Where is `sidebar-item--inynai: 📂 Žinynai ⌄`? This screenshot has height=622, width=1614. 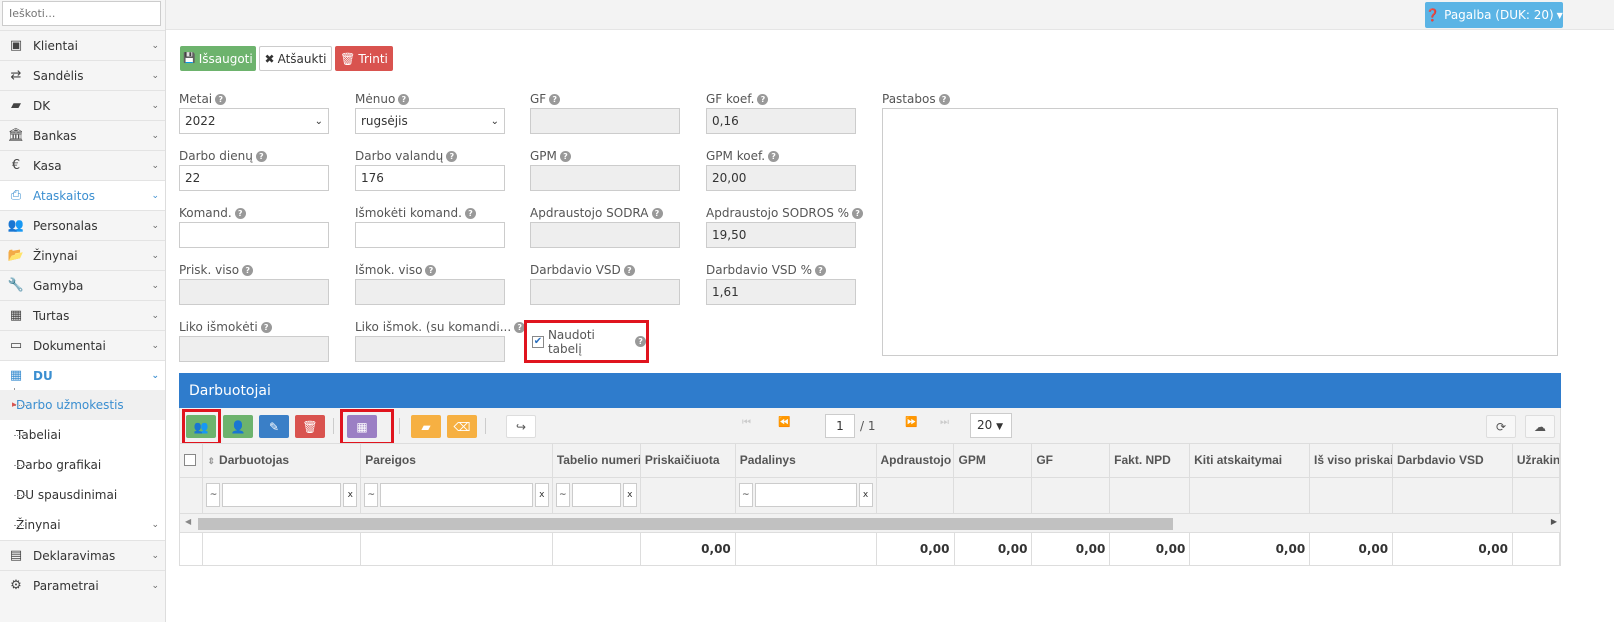
sidebar-item--inynai: 📂 Žinynai ⌄ is located at coordinates (82, 255).